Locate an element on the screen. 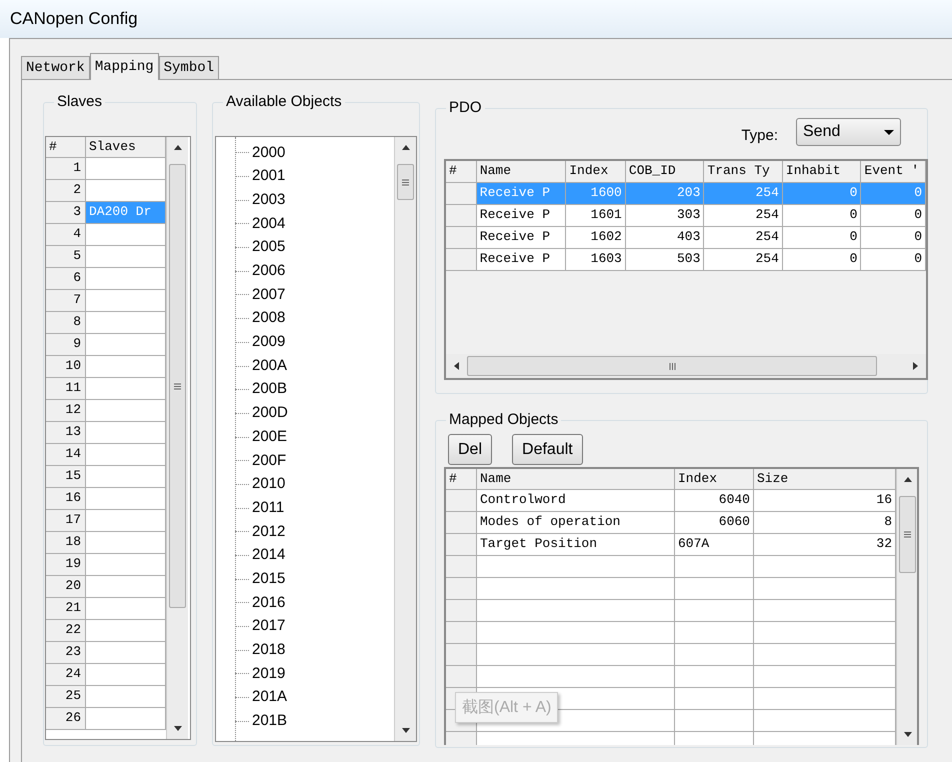  horizontal-scrollbar is located at coordinates (686, 366).